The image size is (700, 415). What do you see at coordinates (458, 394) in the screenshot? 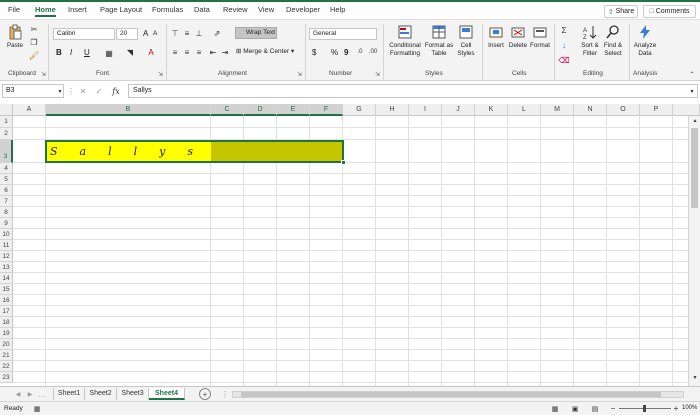
I see `horizontal-scrollbar` at bounding box center [458, 394].